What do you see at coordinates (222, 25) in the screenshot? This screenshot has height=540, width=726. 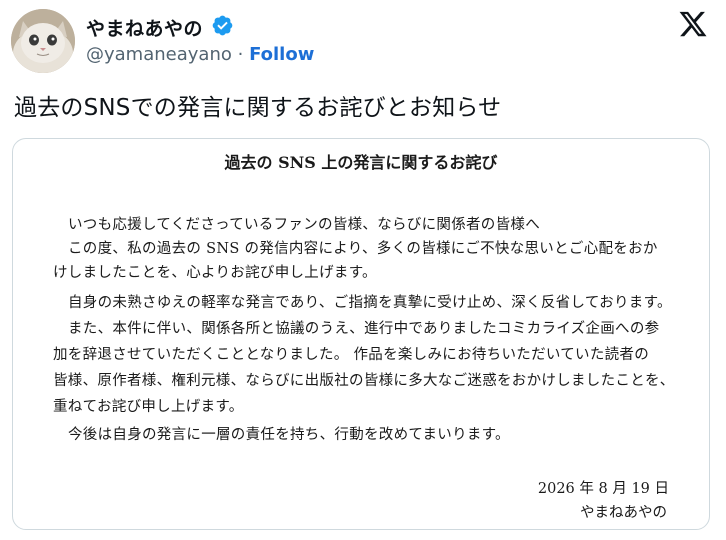 I see `verified-badge-icon` at bounding box center [222, 25].